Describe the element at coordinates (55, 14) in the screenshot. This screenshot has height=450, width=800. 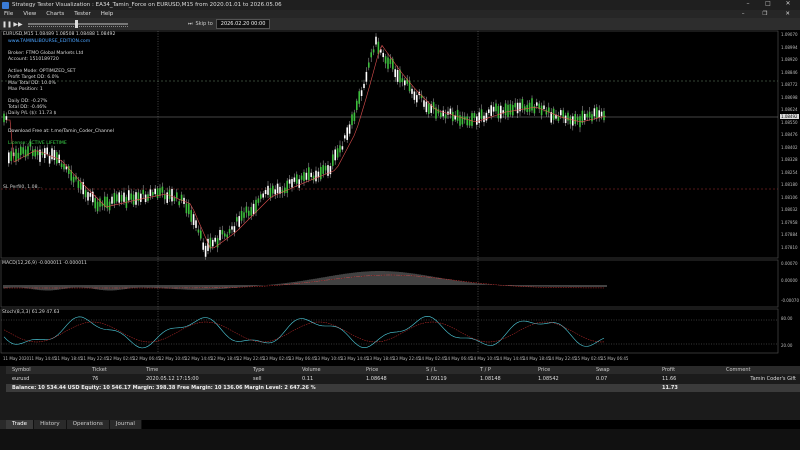
I see `menu-charts: Charts` at that location.